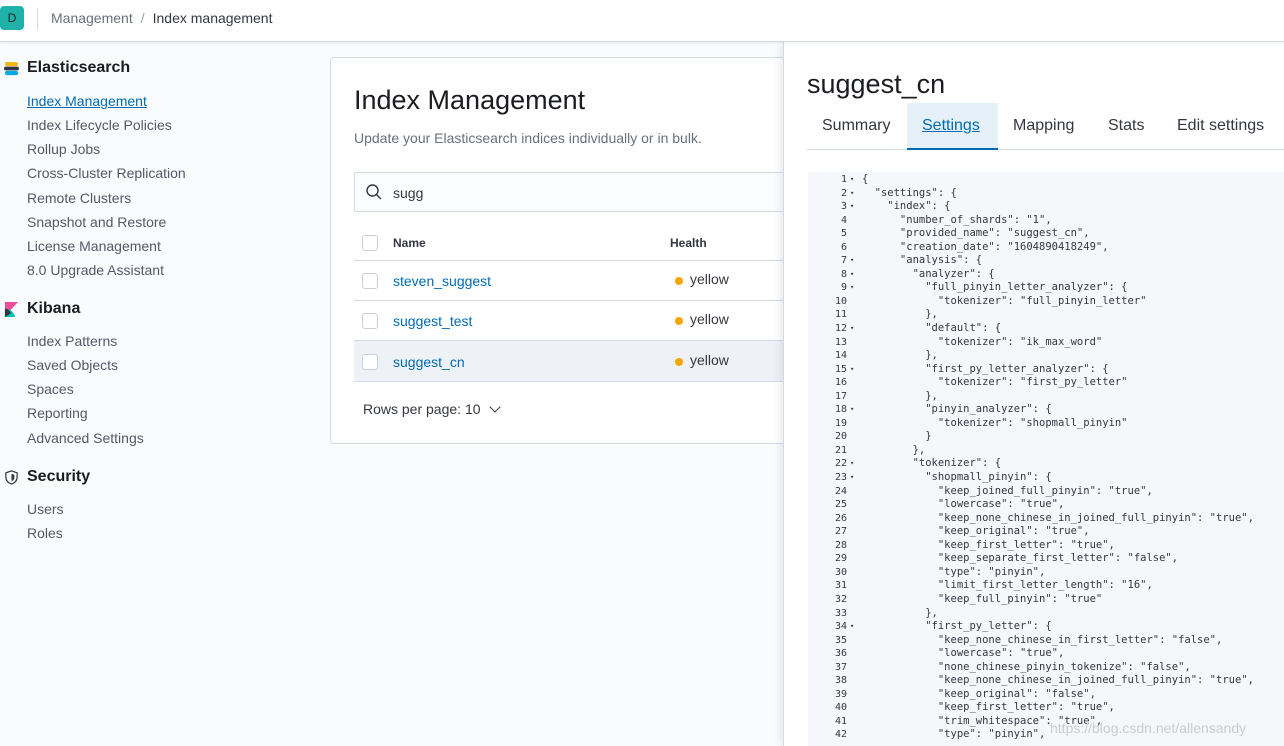 This screenshot has width=1284, height=746. I want to click on sidebar-item-reporting: Reporting, so click(57, 413).